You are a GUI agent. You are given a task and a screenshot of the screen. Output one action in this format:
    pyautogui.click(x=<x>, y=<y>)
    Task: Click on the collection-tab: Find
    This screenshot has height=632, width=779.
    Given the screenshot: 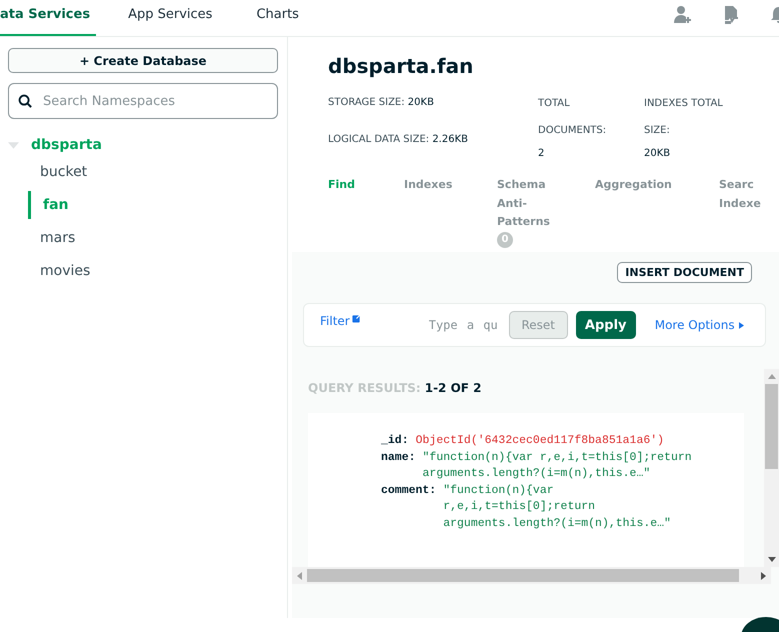 What is the action you would take?
    pyautogui.click(x=341, y=185)
    